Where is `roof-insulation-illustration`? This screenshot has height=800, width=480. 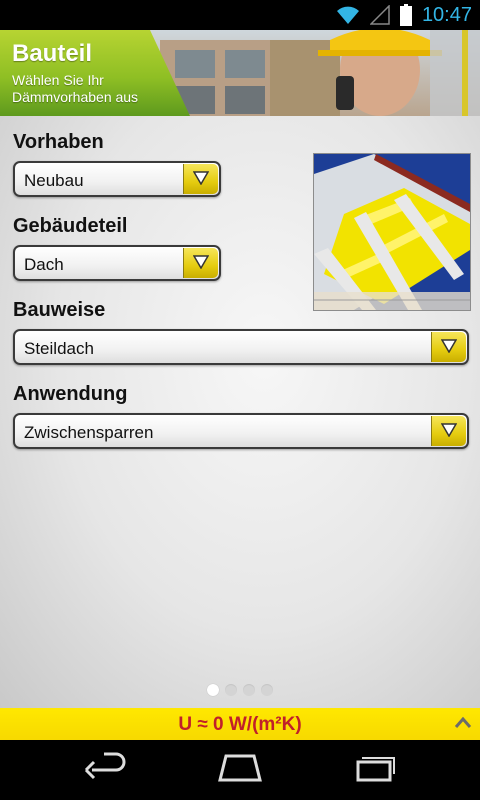 roof-insulation-illustration is located at coordinates (392, 232).